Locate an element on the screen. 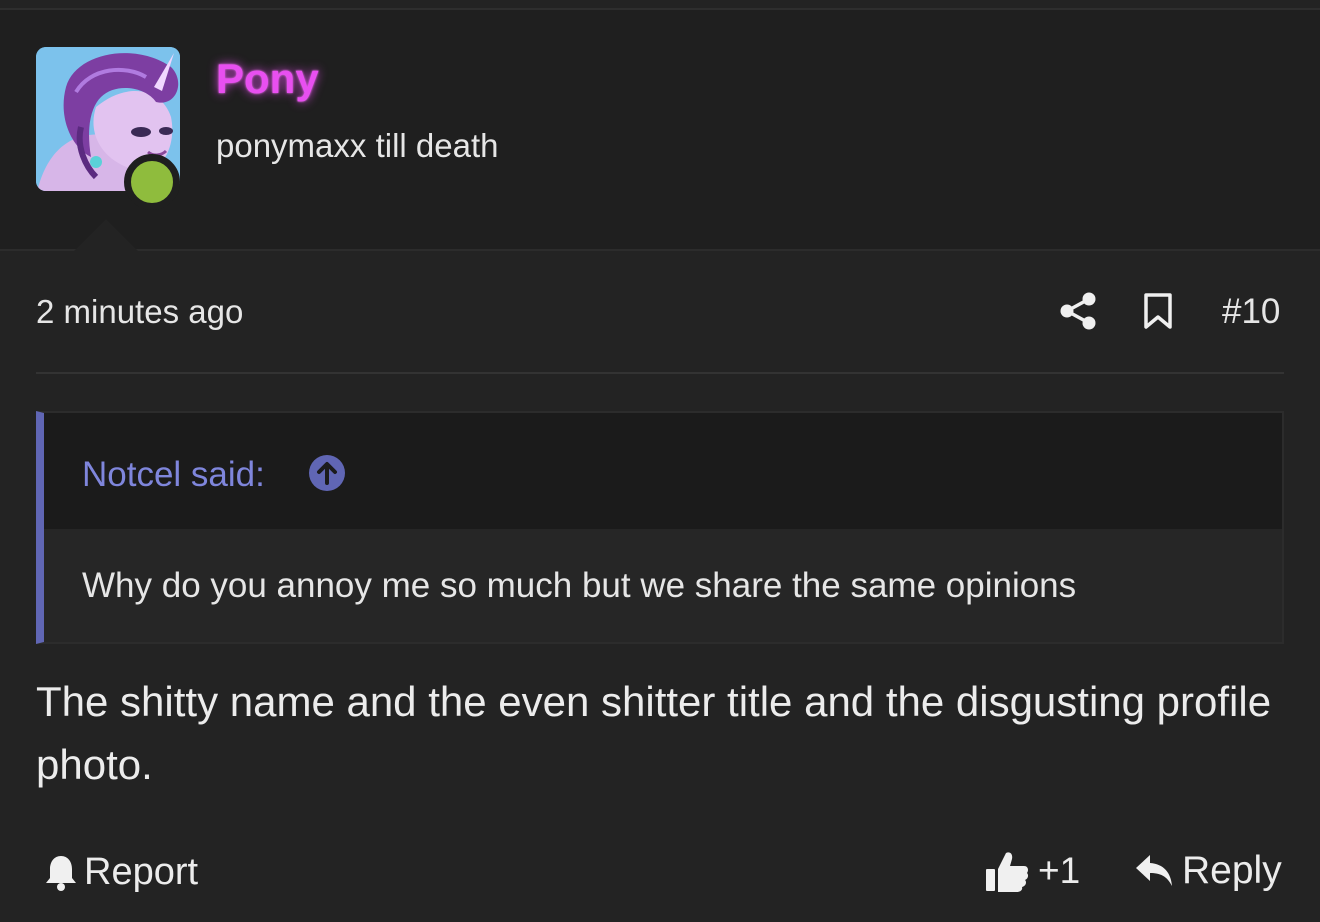 This screenshot has width=1320, height=922. online-status-dot is located at coordinates (152, 182).